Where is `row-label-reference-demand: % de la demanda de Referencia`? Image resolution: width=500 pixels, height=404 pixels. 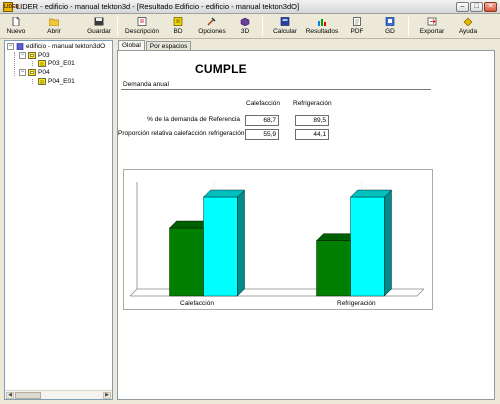
row-label-reference-demand: % de la demanda de Referencia is located at coordinates (193, 119).